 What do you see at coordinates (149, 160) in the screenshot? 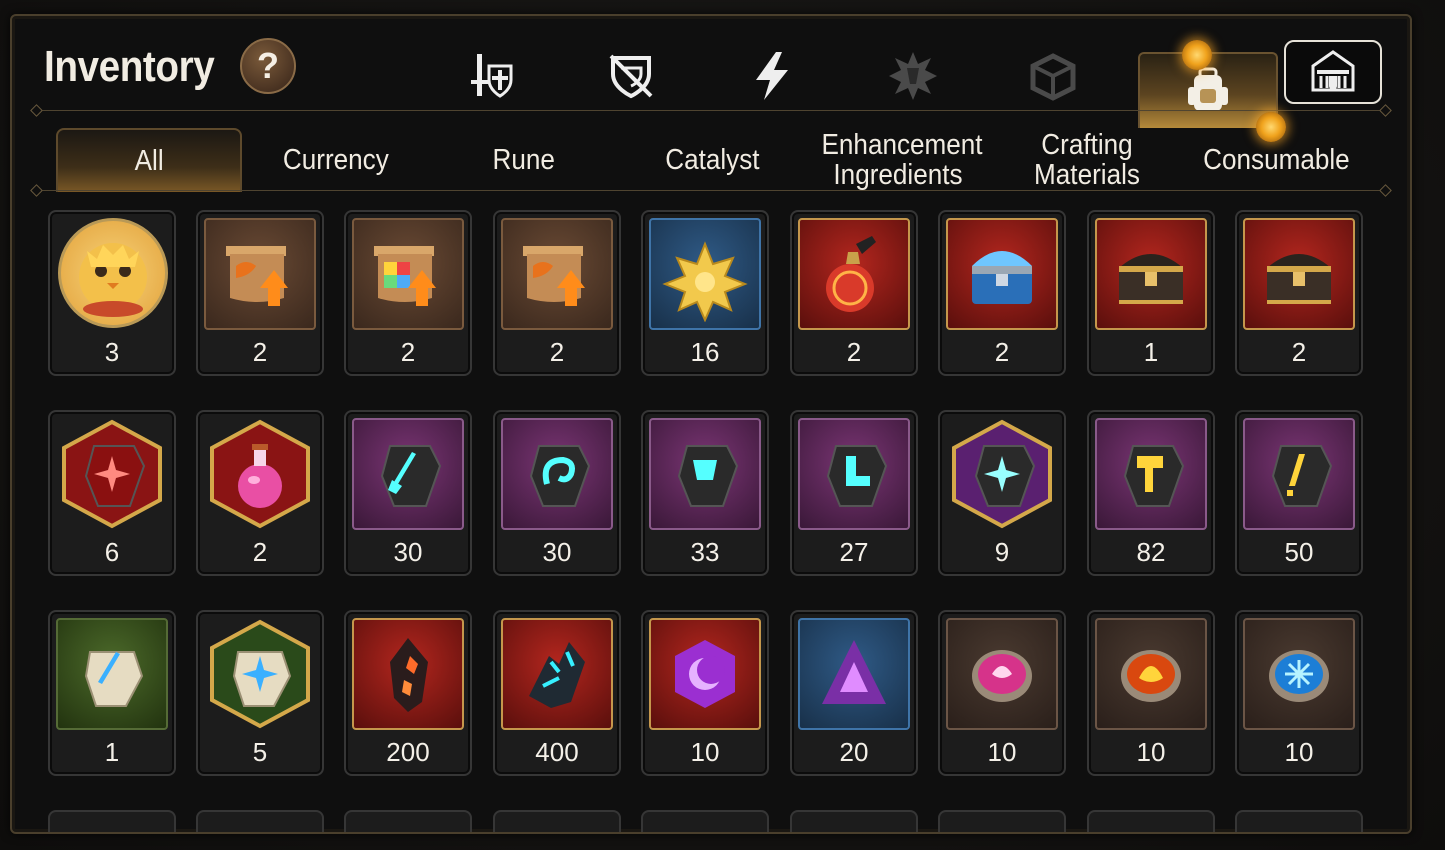
I see `tab-all: All` at bounding box center [149, 160].